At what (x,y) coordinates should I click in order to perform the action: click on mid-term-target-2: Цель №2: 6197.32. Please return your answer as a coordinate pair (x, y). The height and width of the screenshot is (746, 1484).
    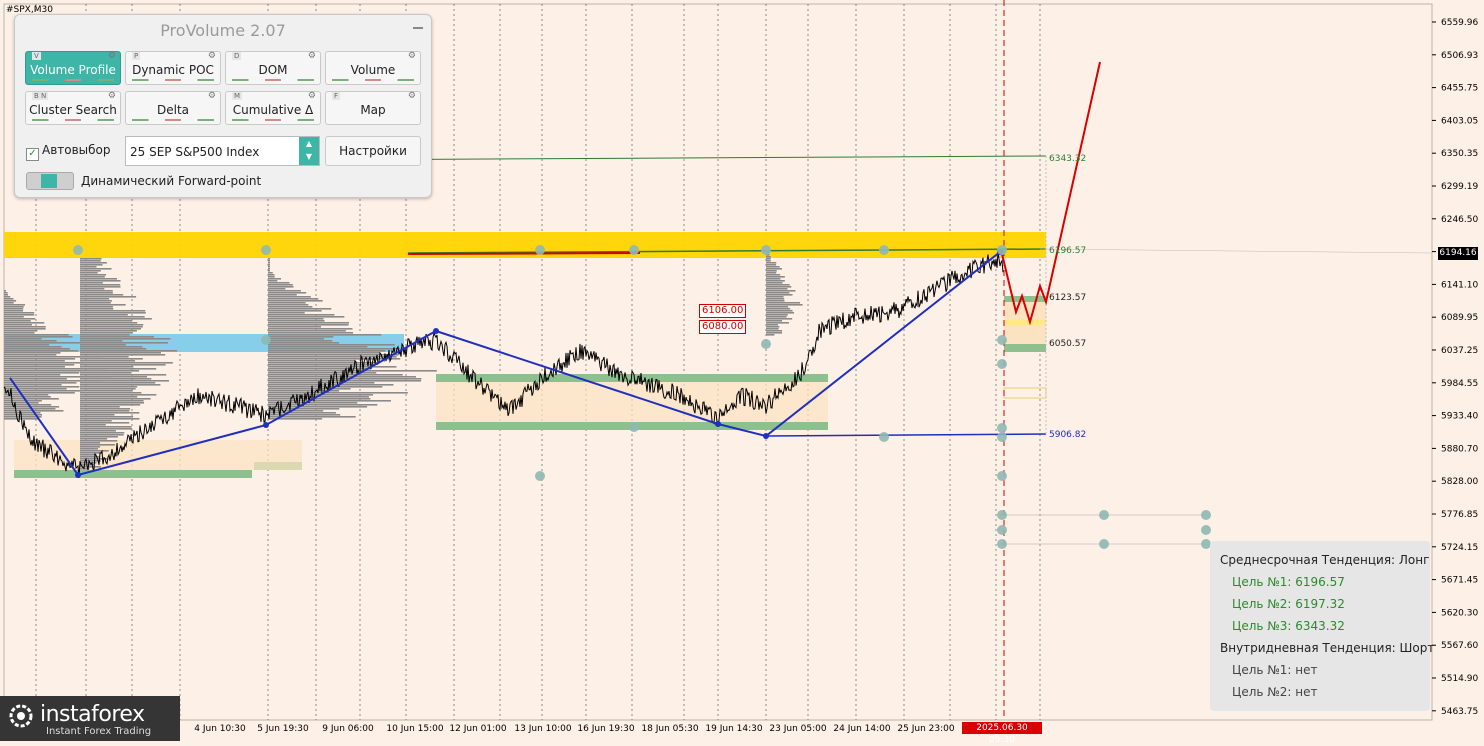
    Looking at the image, I should click on (1288, 604).